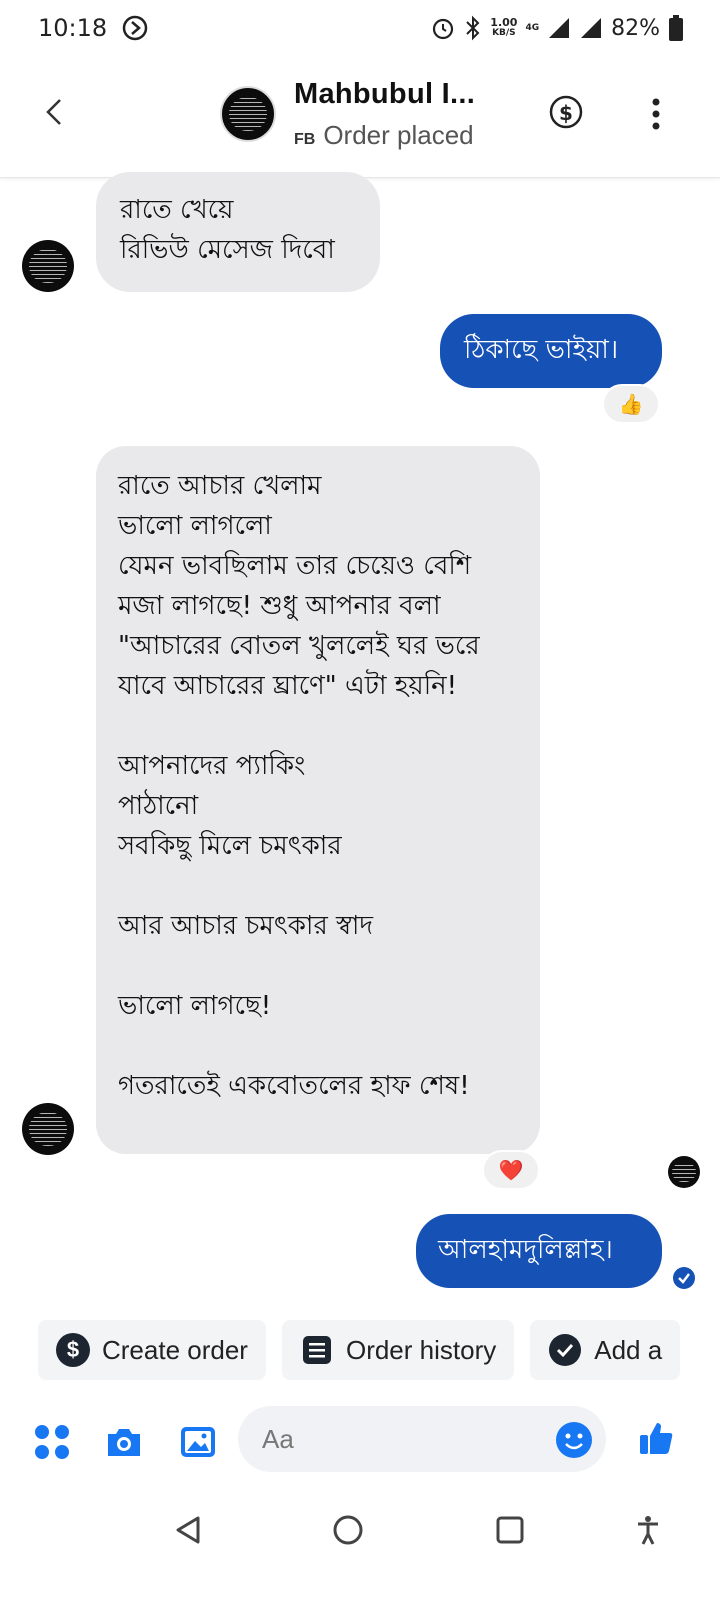  What do you see at coordinates (541, 350) in the screenshot?
I see `message-line: ঠিকাছে ভাইয়া।` at bounding box center [541, 350].